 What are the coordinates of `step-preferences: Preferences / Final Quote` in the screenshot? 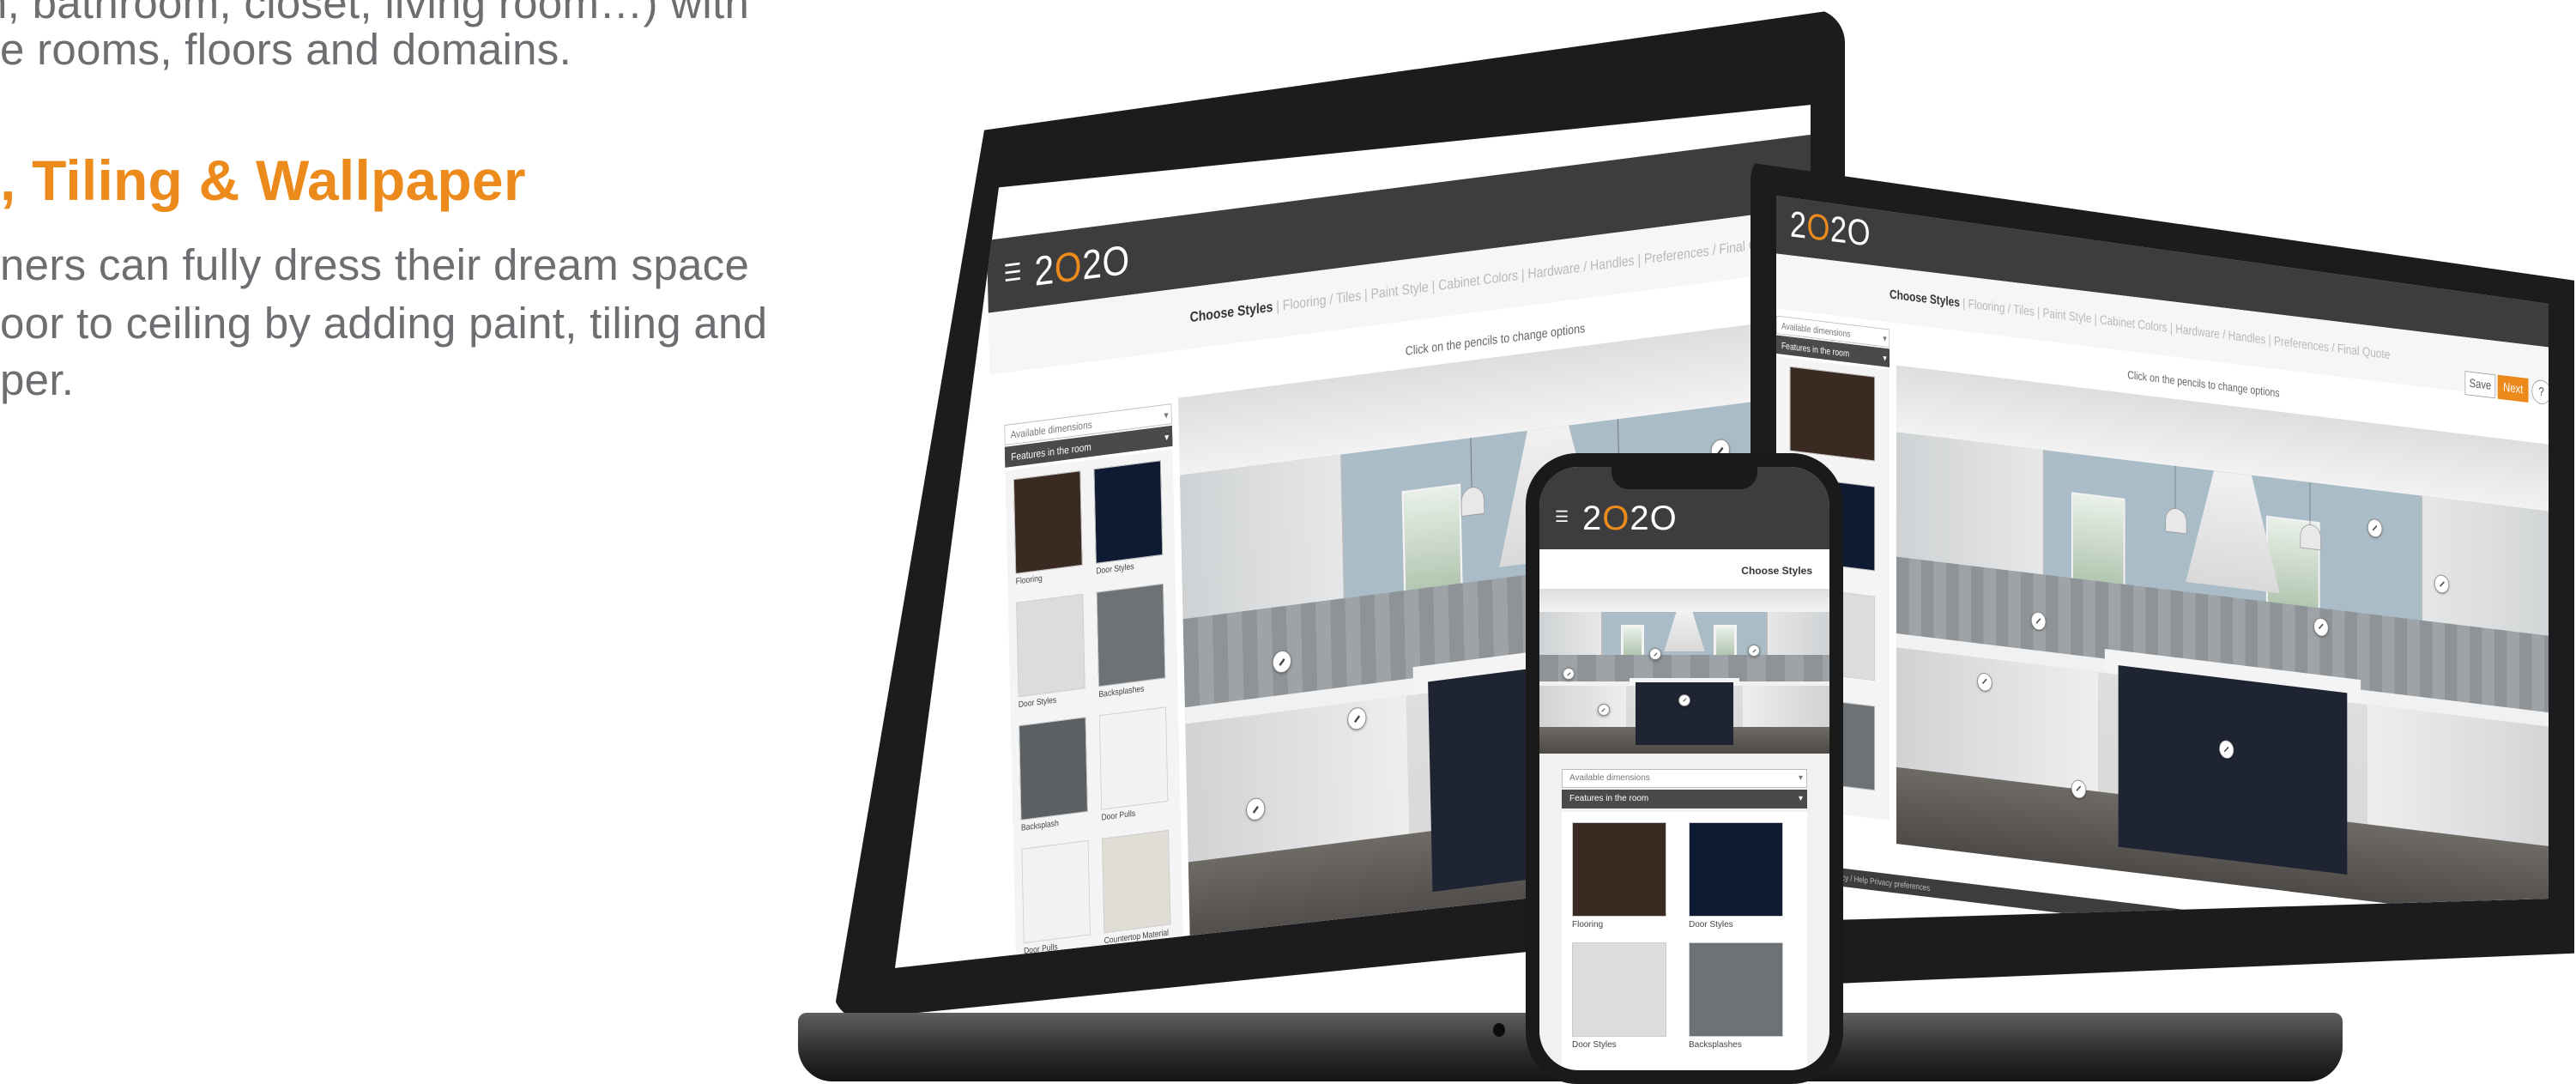 It's located at (2332, 348).